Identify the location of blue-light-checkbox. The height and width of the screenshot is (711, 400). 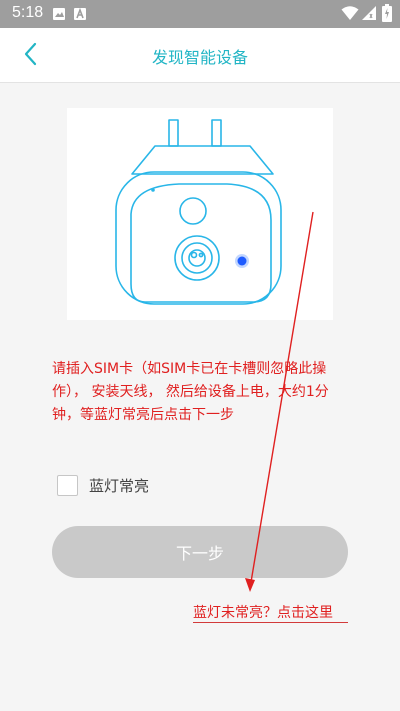
(67, 485).